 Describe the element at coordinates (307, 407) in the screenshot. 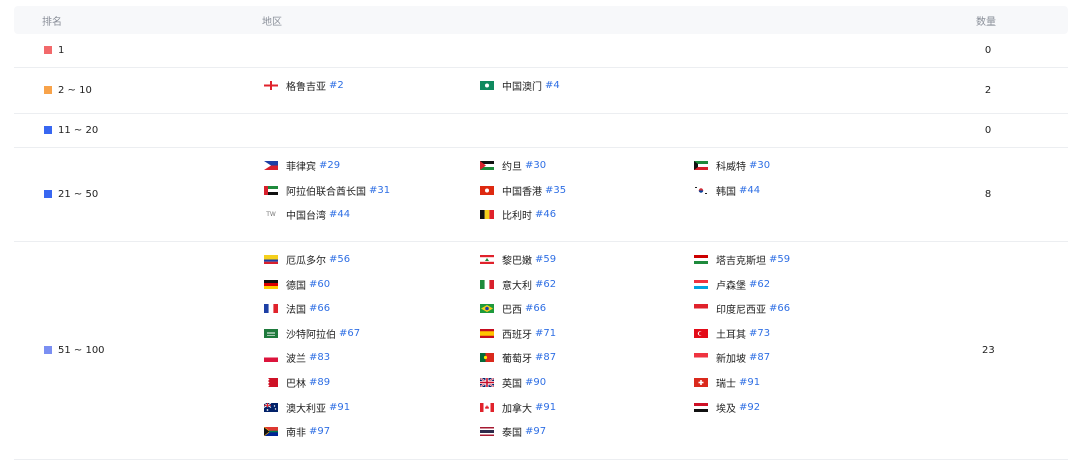

I see `region-item: 澳大利亚 #91` at that location.